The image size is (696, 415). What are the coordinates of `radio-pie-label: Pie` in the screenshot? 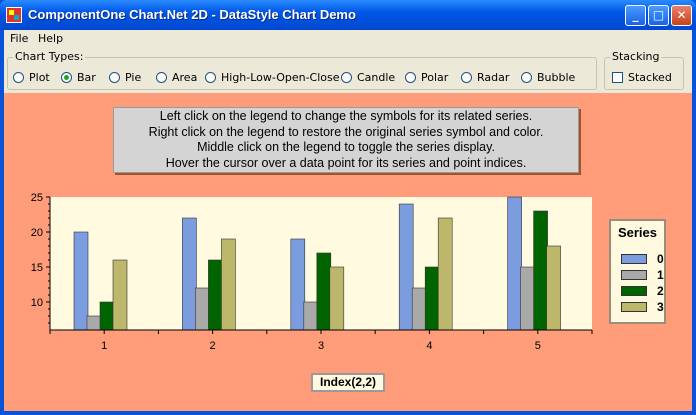 It's located at (133, 77).